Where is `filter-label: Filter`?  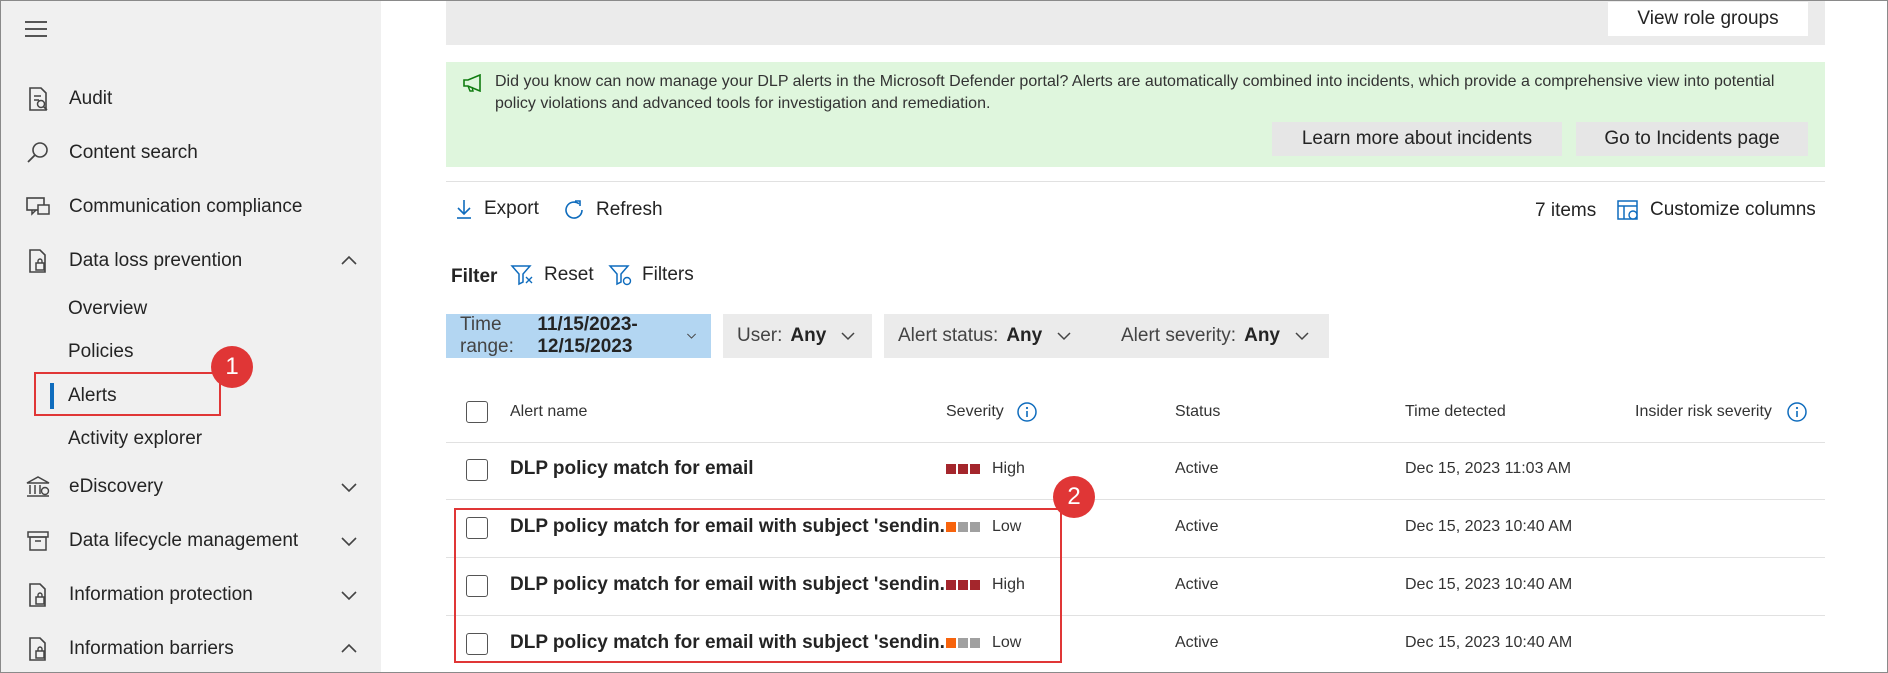 filter-label: Filter is located at coordinates (474, 276).